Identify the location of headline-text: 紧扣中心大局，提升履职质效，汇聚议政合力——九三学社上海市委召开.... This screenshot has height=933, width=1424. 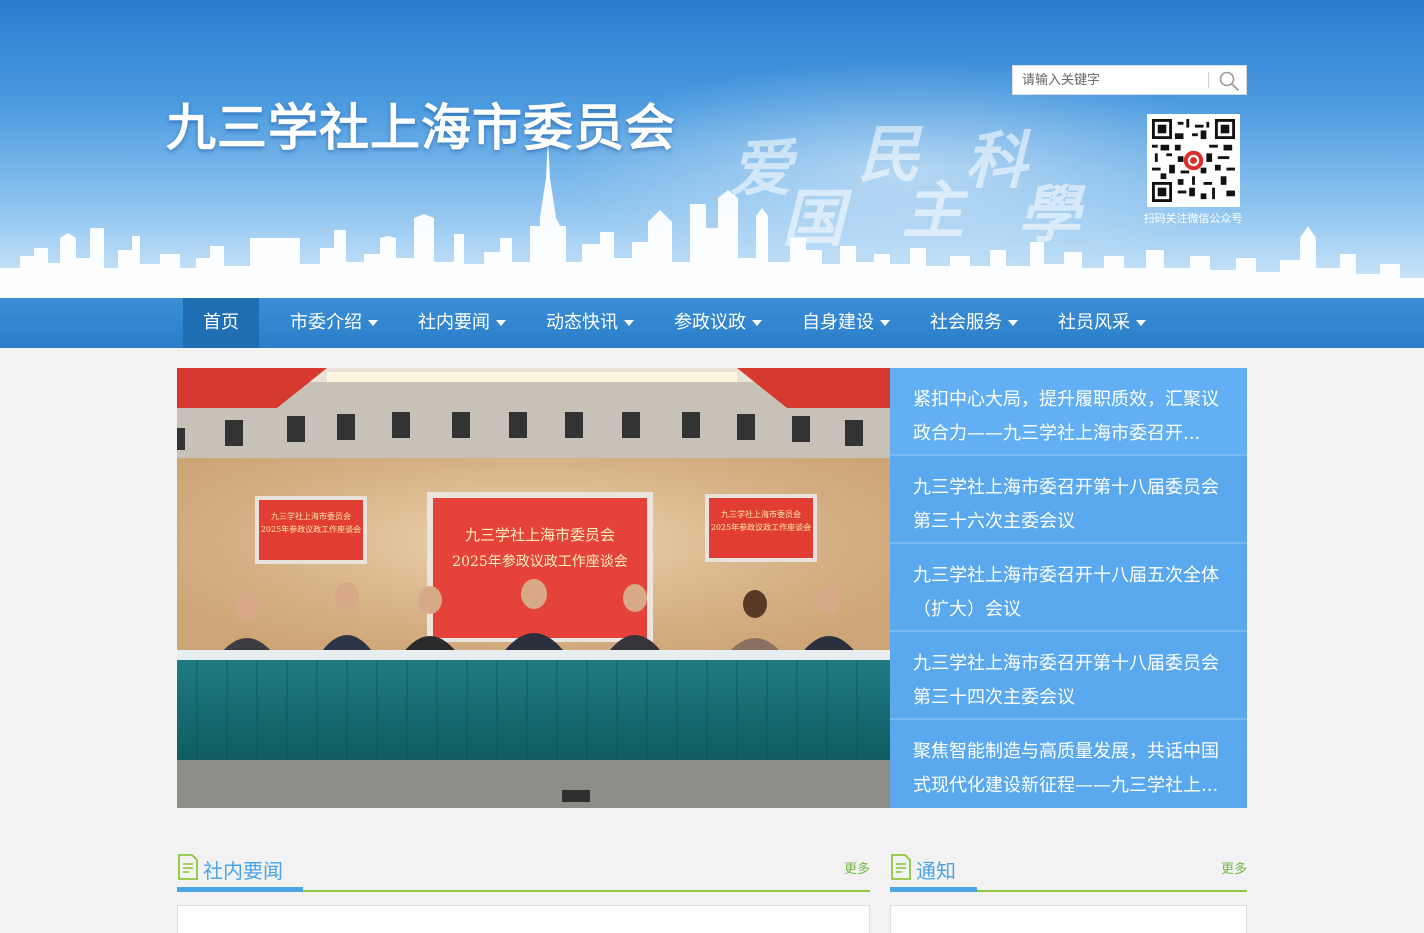
(1066, 416).